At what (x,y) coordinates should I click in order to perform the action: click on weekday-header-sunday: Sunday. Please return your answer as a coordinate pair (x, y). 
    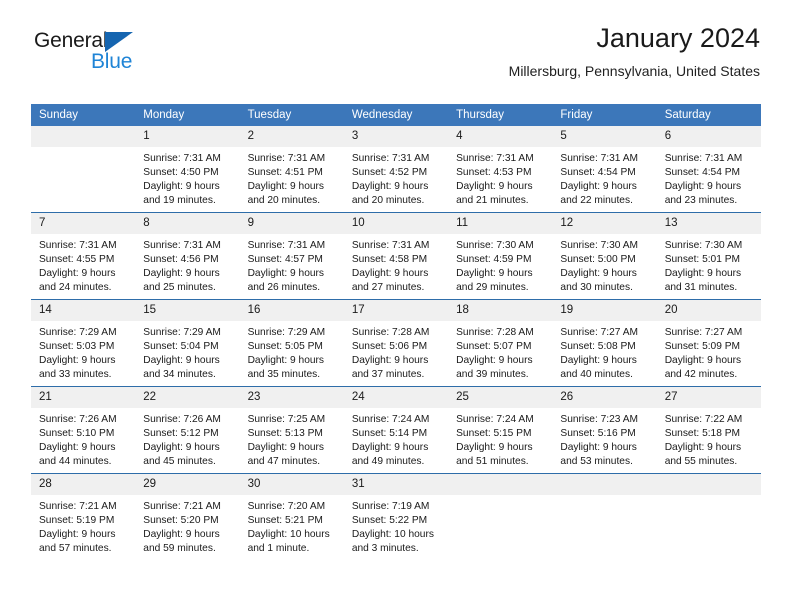
    Looking at the image, I should click on (83, 115).